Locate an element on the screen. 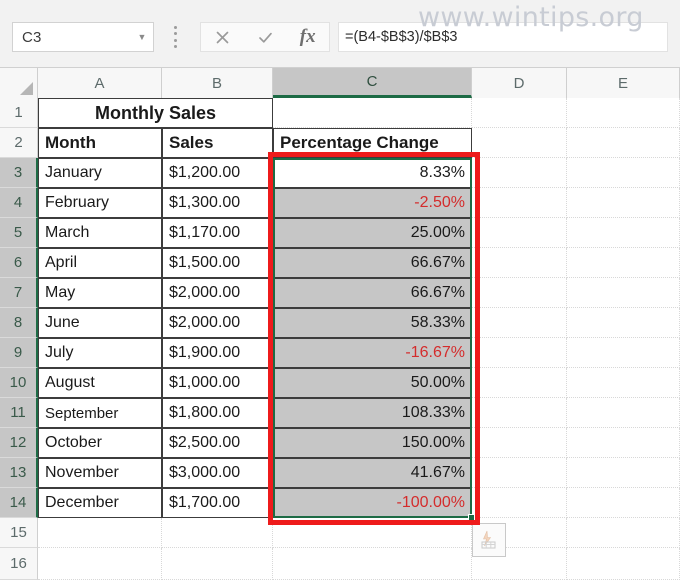  row-header-3: 3 is located at coordinates (19, 173).